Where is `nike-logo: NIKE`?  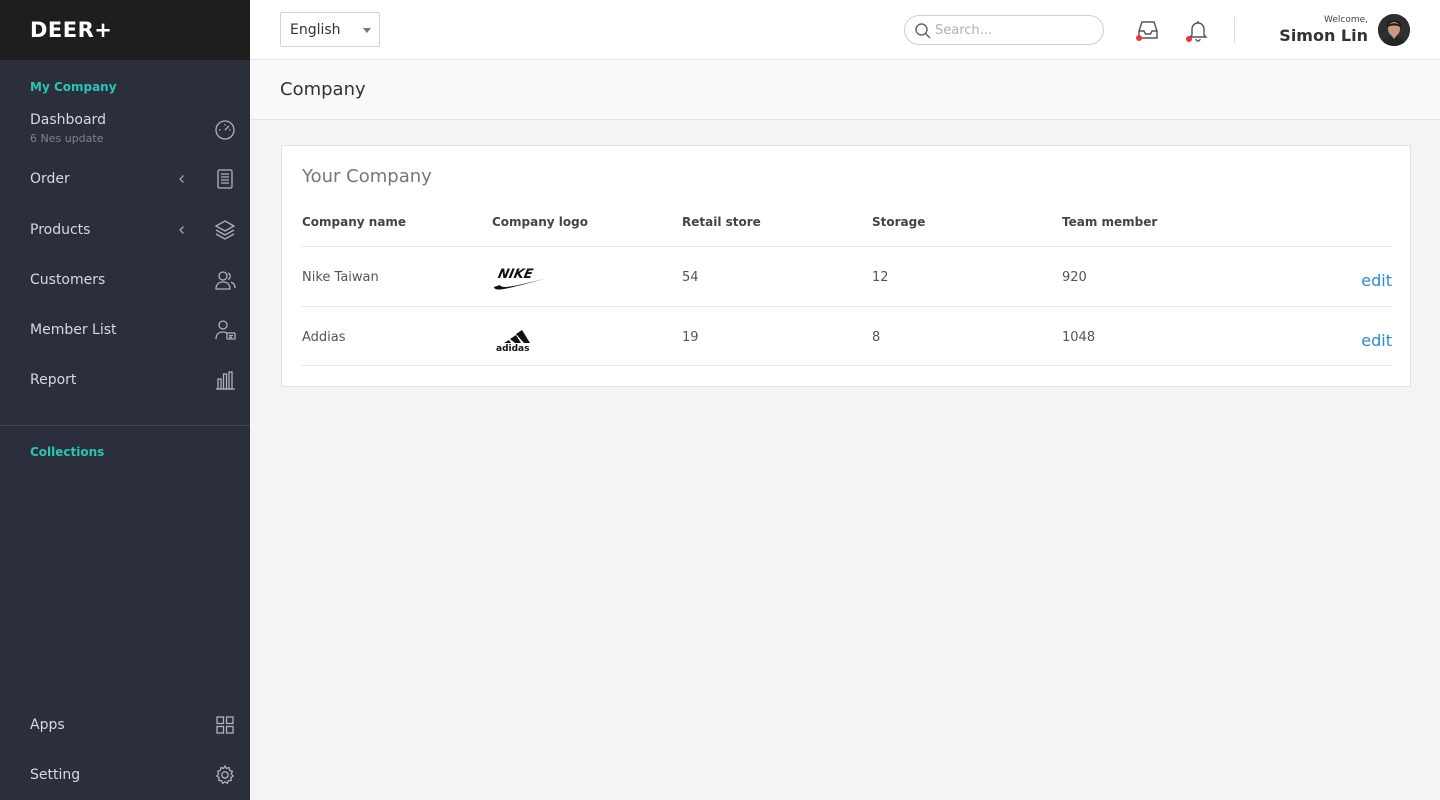 nike-logo: NIKE is located at coordinates (520, 278).